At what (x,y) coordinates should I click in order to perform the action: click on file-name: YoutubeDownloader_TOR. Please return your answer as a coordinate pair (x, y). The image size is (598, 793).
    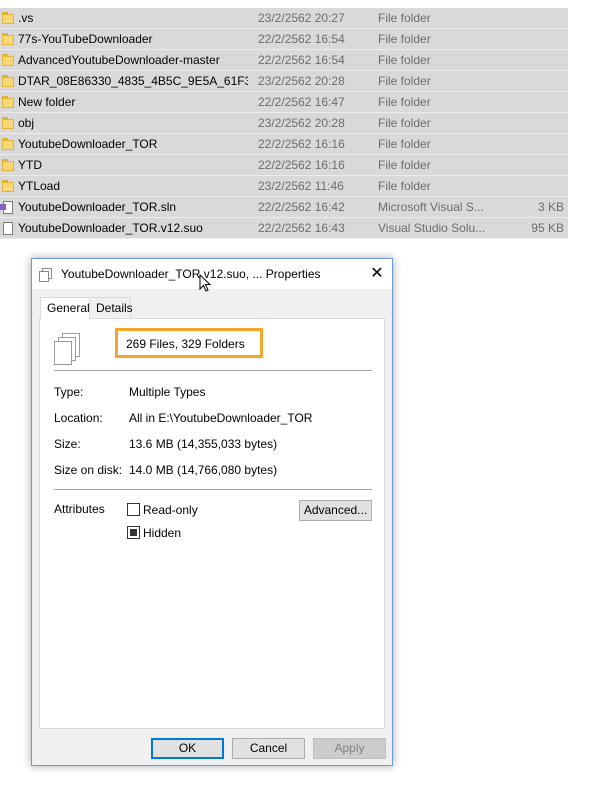
    Looking at the image, I should click on (88, 144).